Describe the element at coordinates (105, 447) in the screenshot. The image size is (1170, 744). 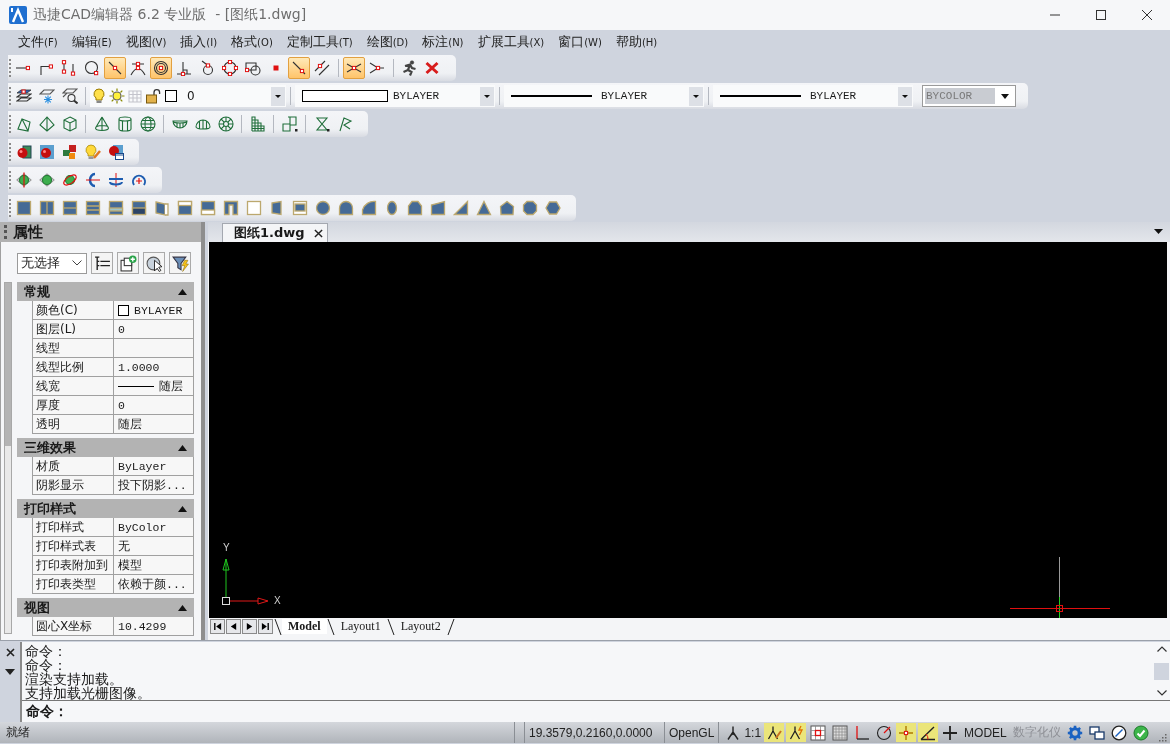
I see `section-header: 三维效果` at that location.